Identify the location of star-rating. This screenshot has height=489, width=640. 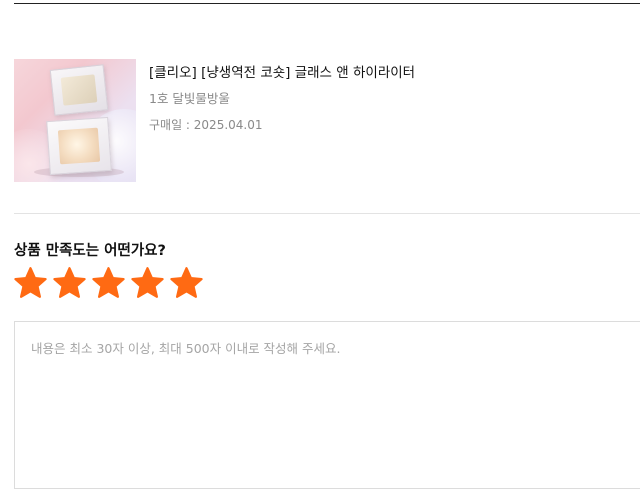
(108, 284).